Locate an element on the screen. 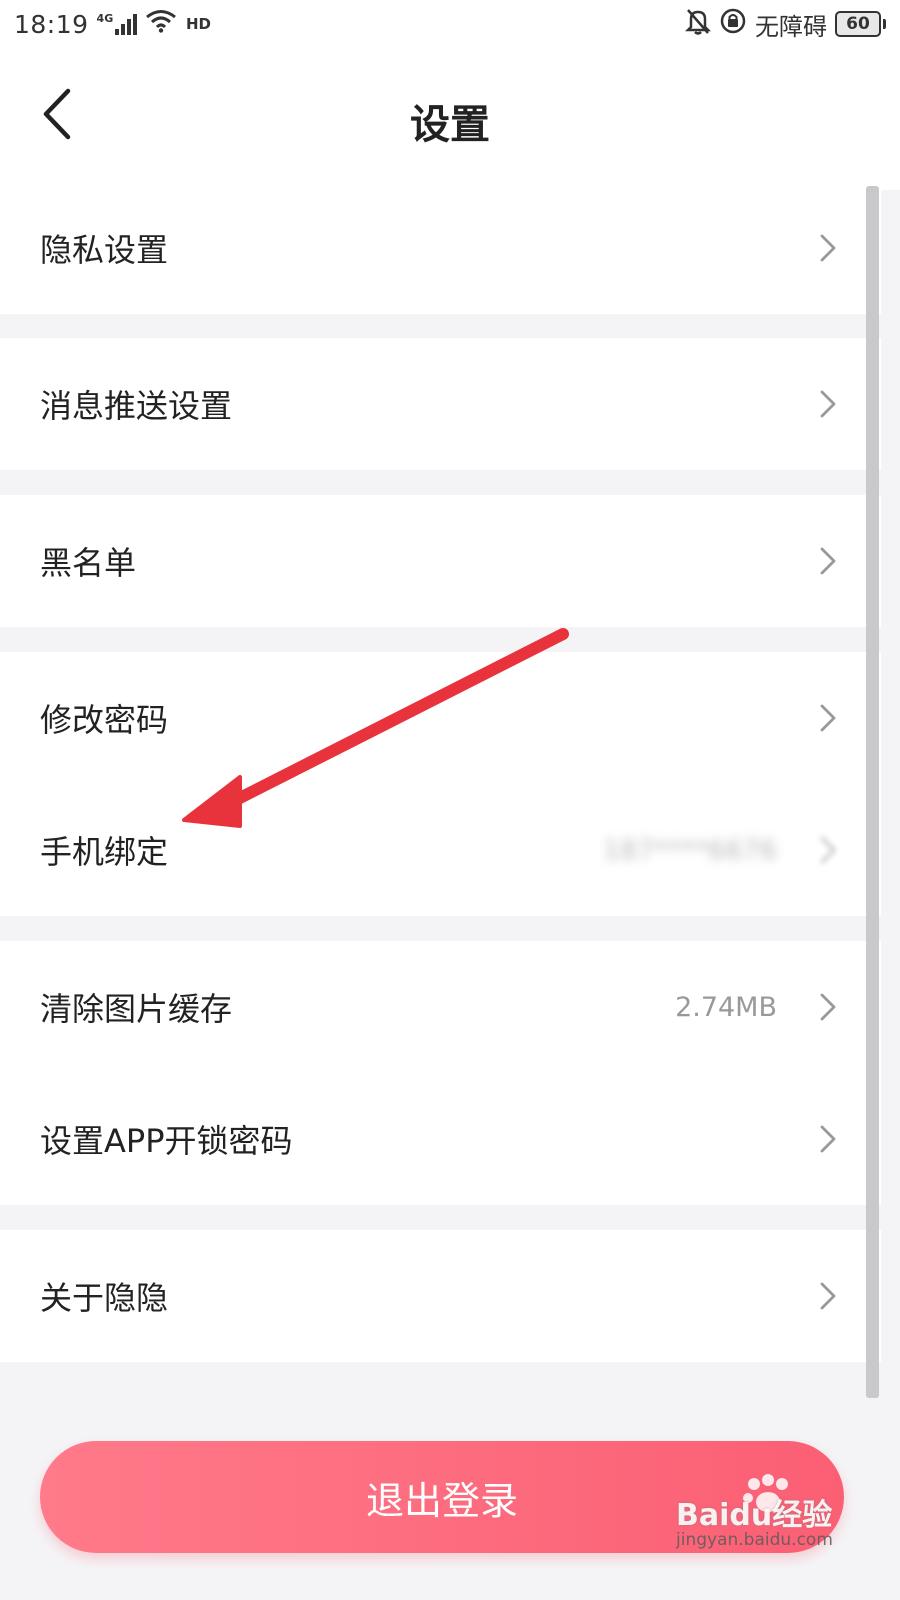 The width and height of the screenshot is (900, 1600). hd-icon: HD is located at coordinates (198, 24).